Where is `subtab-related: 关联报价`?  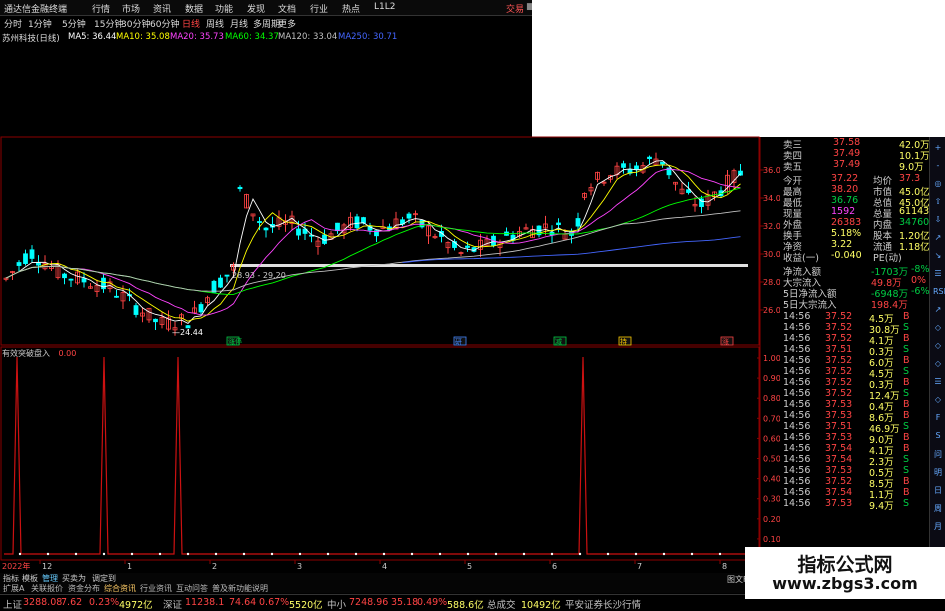
subtab-related: 关联报价 is located at coordinates (47, 588).